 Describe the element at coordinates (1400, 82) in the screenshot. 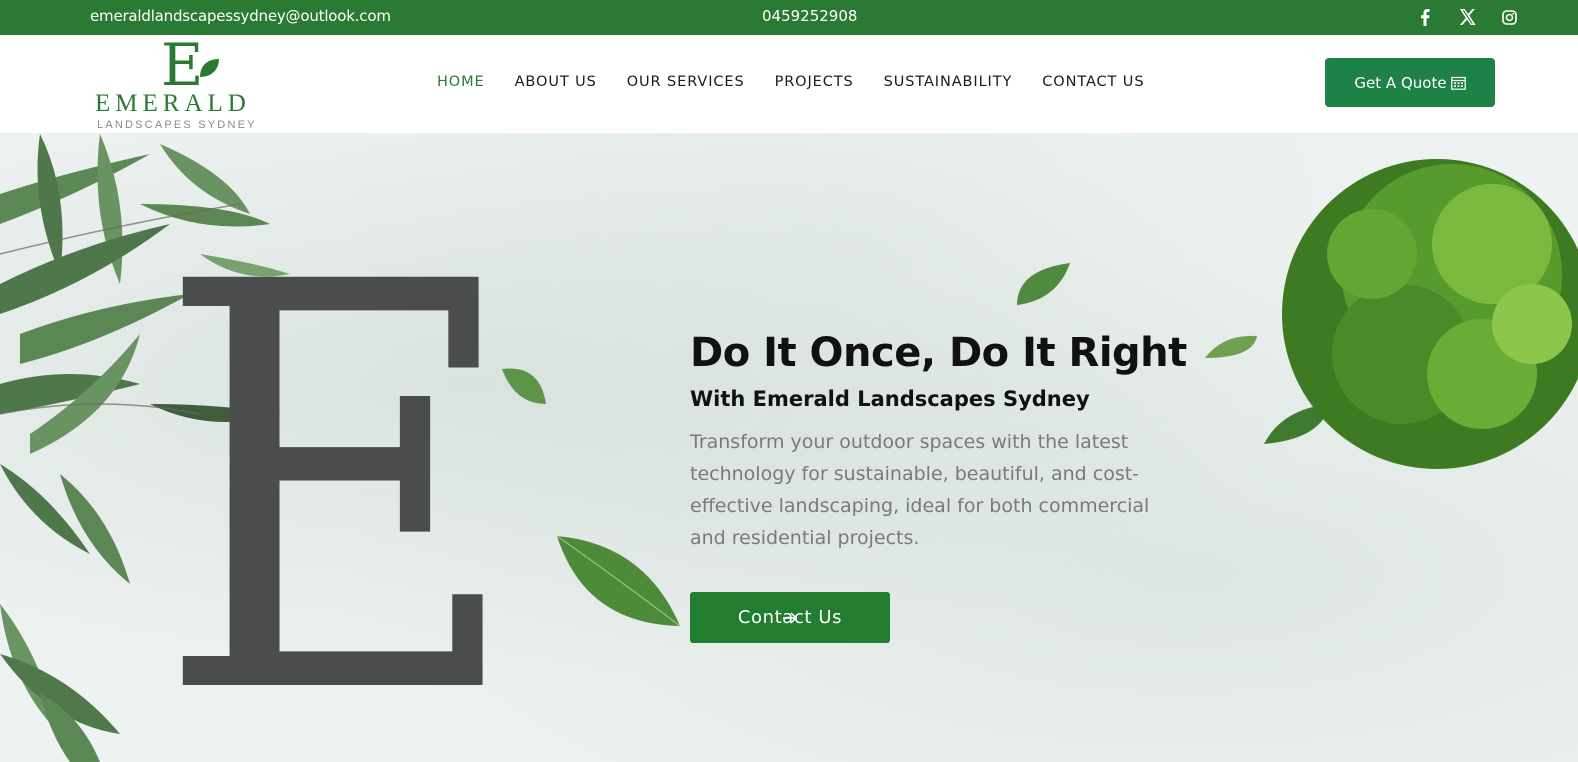

I see `get-a-quote-label: Get A Quote` at that location.